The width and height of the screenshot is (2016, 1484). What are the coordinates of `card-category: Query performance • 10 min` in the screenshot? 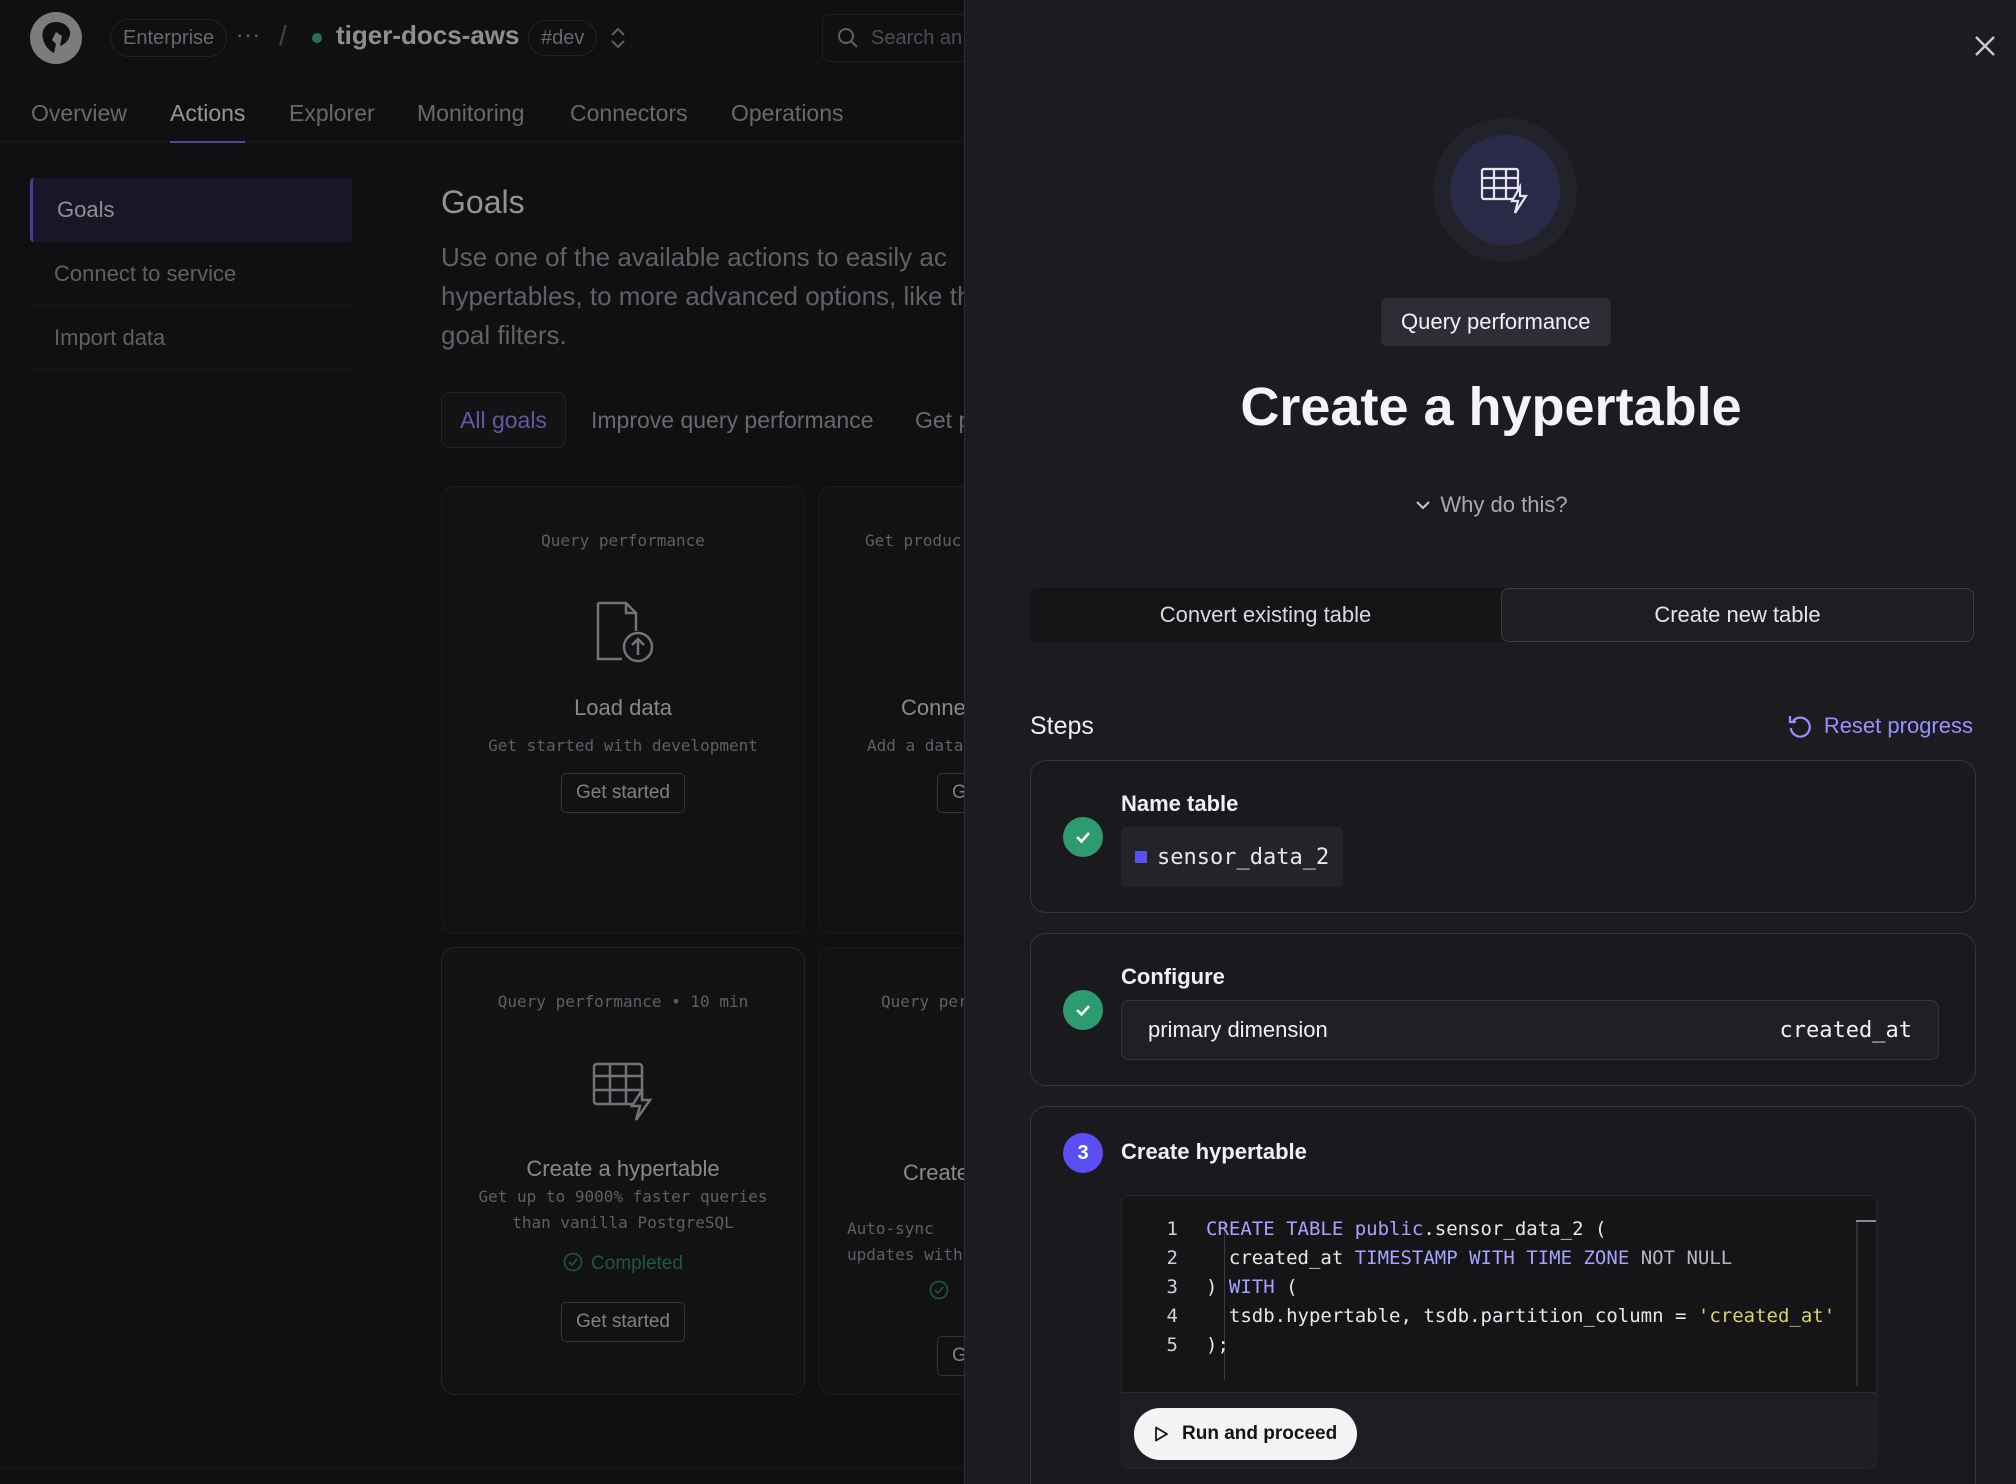 It's located at (623, 1001).